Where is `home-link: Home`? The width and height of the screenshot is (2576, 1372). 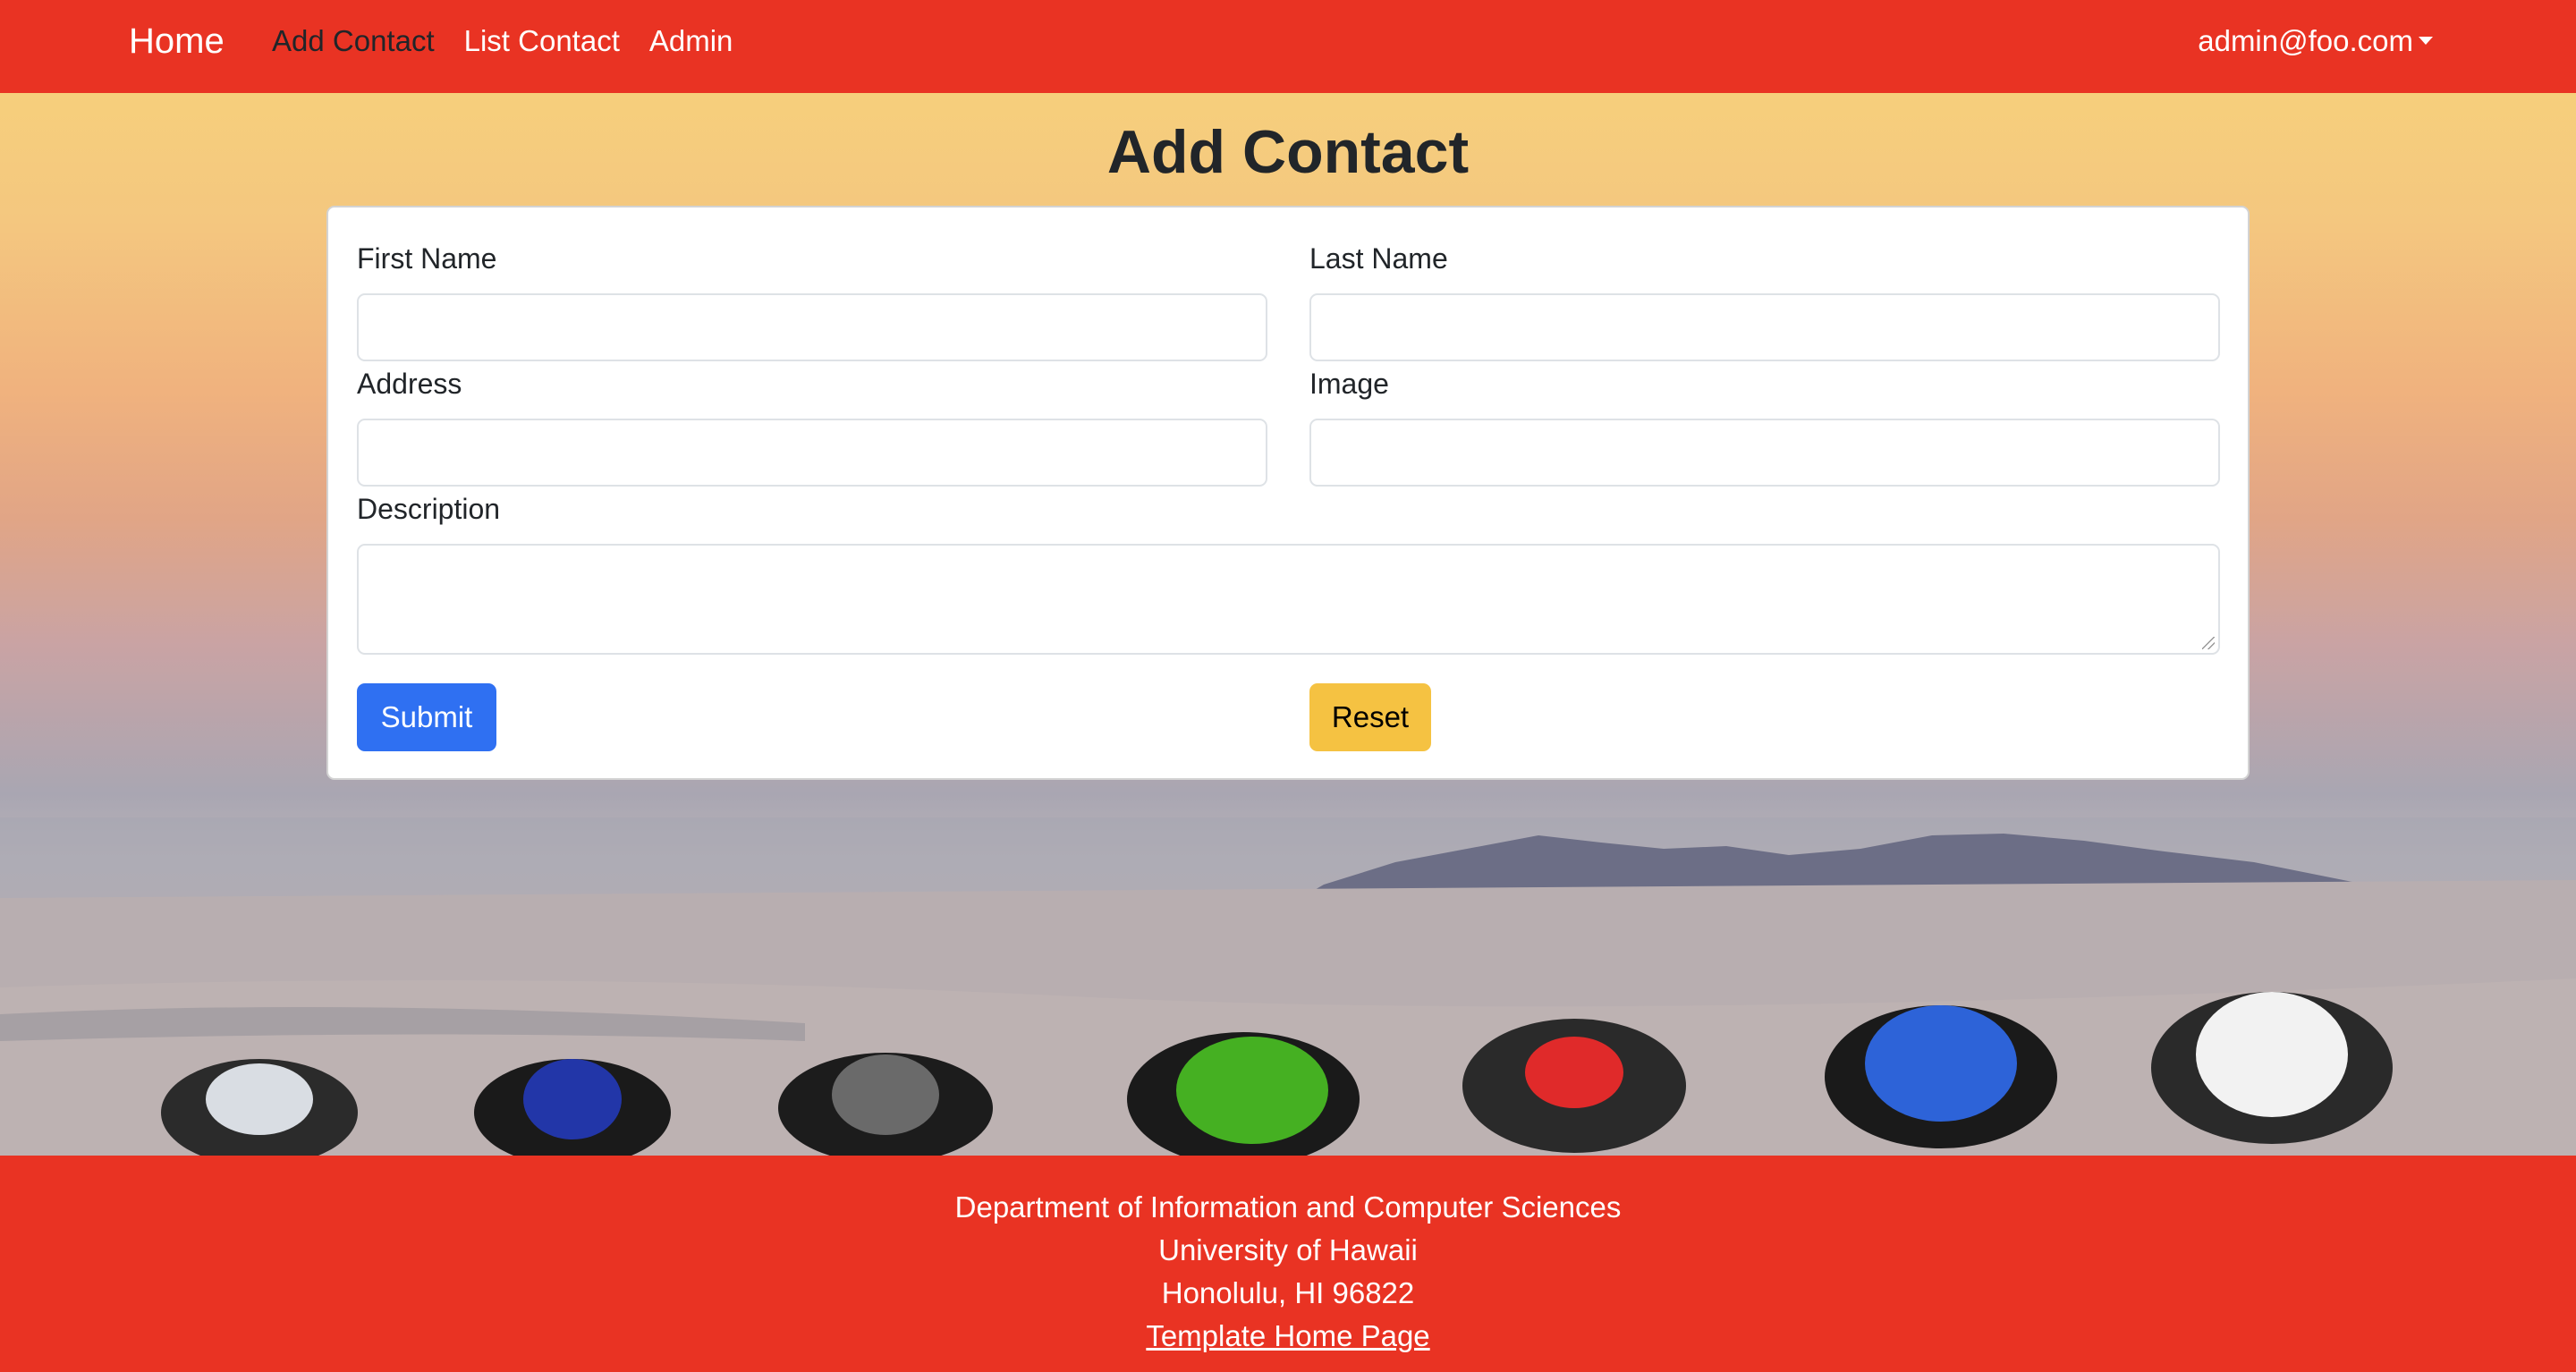
home-link: Home is located at coordinates (177, 41).